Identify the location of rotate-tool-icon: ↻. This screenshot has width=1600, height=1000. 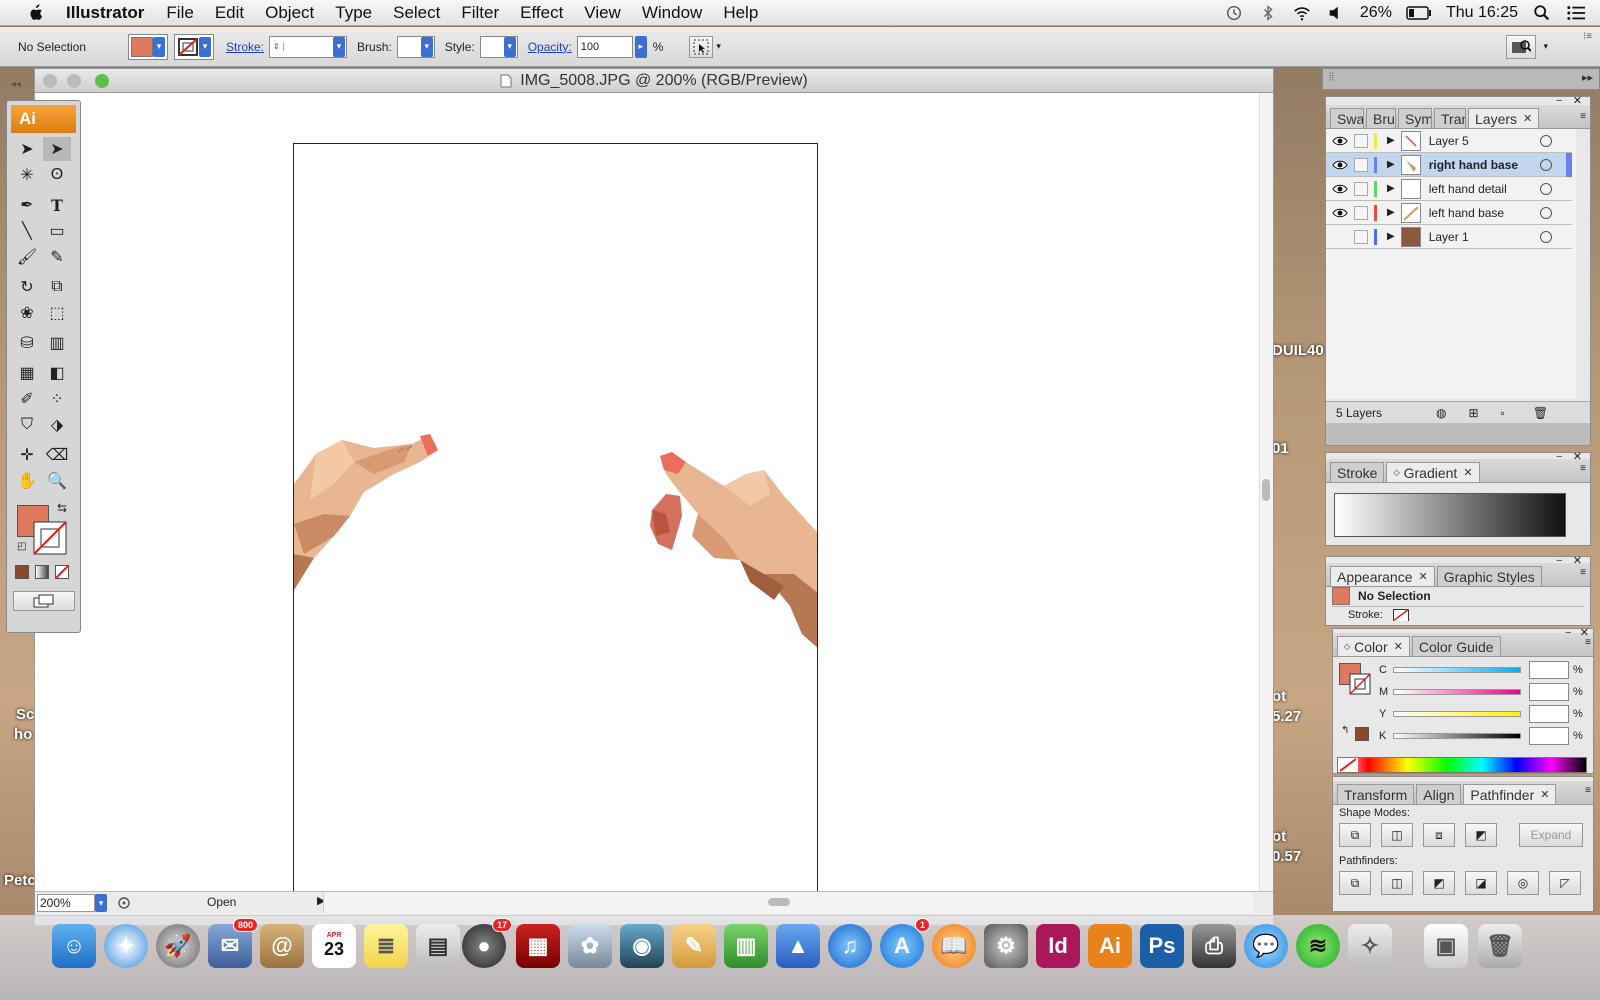
(27, 287).